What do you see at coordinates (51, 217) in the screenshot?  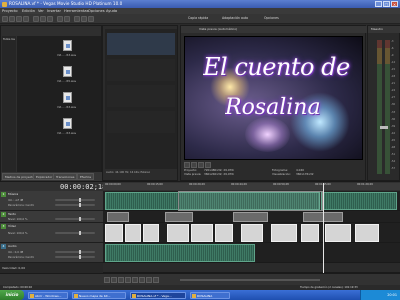 I see `track-header-text: 2 Texto Nivel: 100,0 %` at bounding box center [51, 217].